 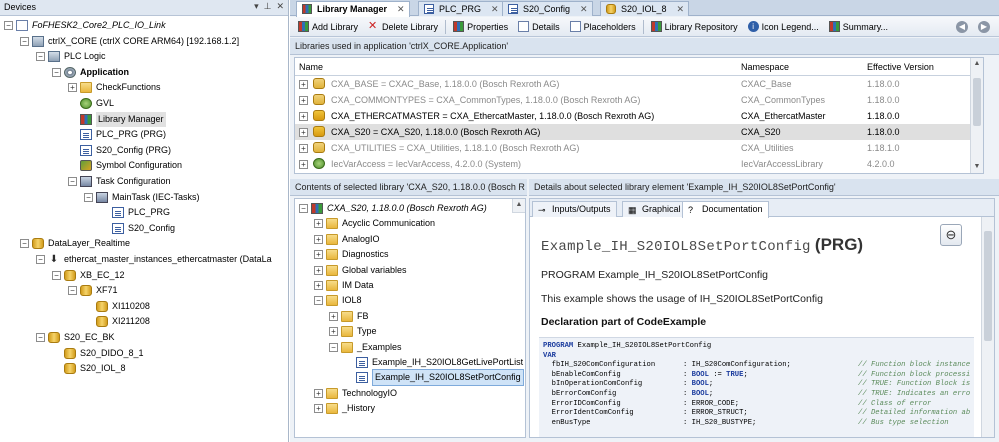 I want to click on close-icon: ✕, so click(x=280, y=6).